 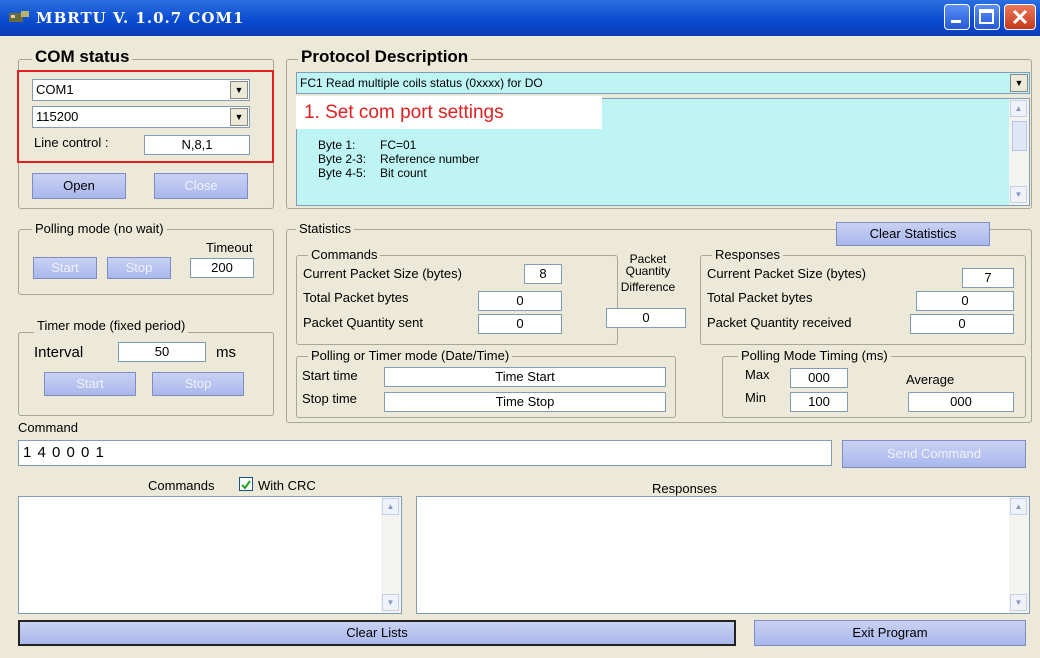 I want to click on com-port-select: COM1 ▼, so click(x=141, y=90).